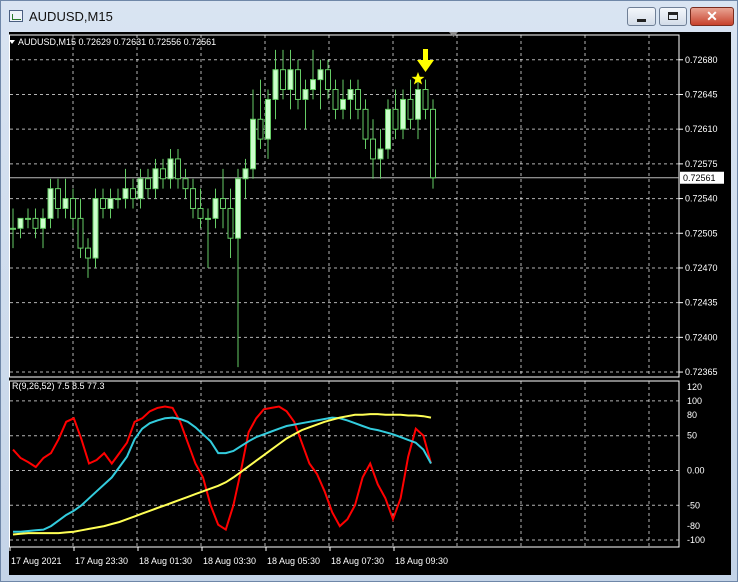  I want to click on sell-arrow-icon, so click(425, 60).